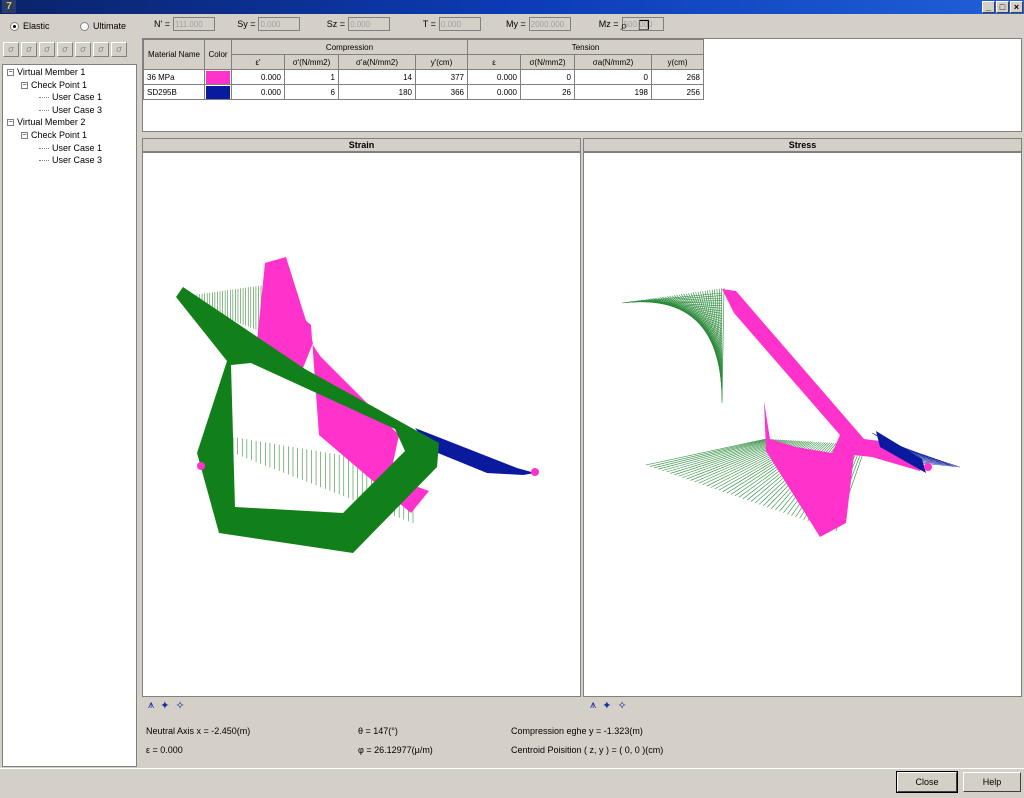  I want to click on tree-item-label: Virtual Member 1, so click(51, 72).